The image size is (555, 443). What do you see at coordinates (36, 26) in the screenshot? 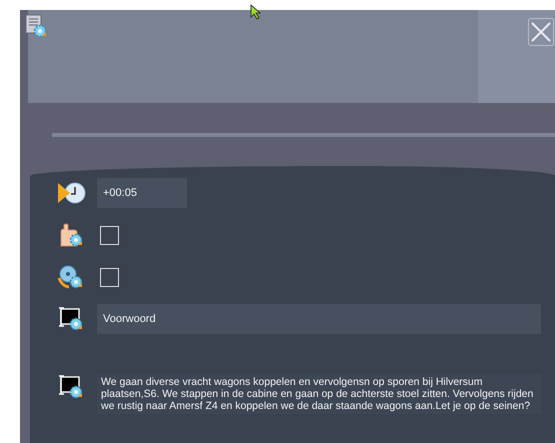
I see `document-gear-icon` at bounding box center [36, 26].